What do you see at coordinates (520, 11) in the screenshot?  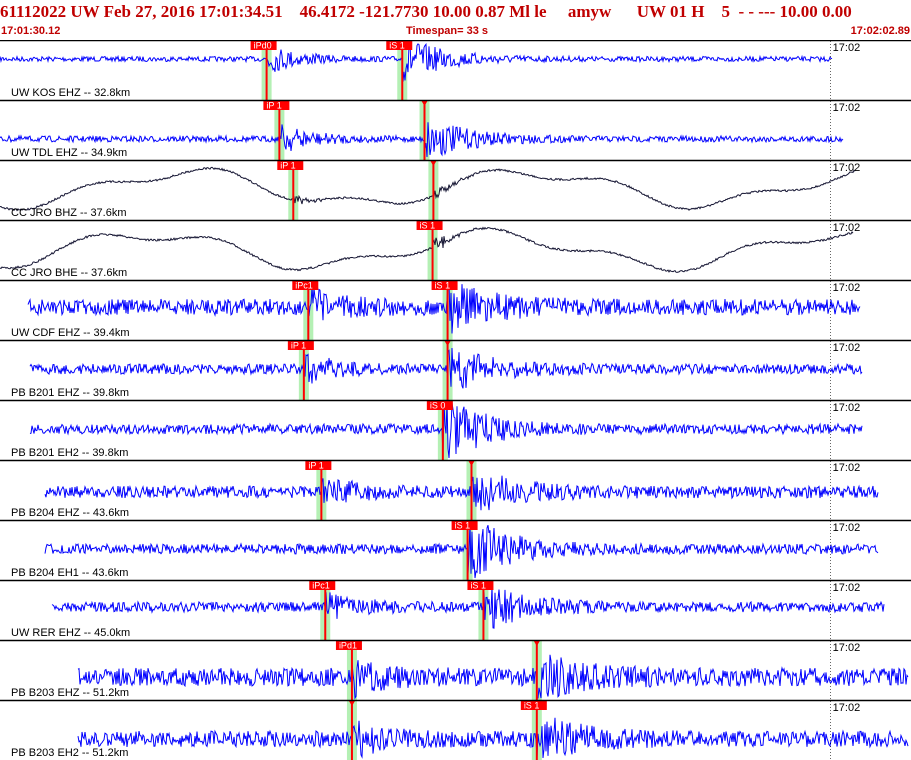 I see `event-mag-type: Ml` at bounding box center [520, 11].